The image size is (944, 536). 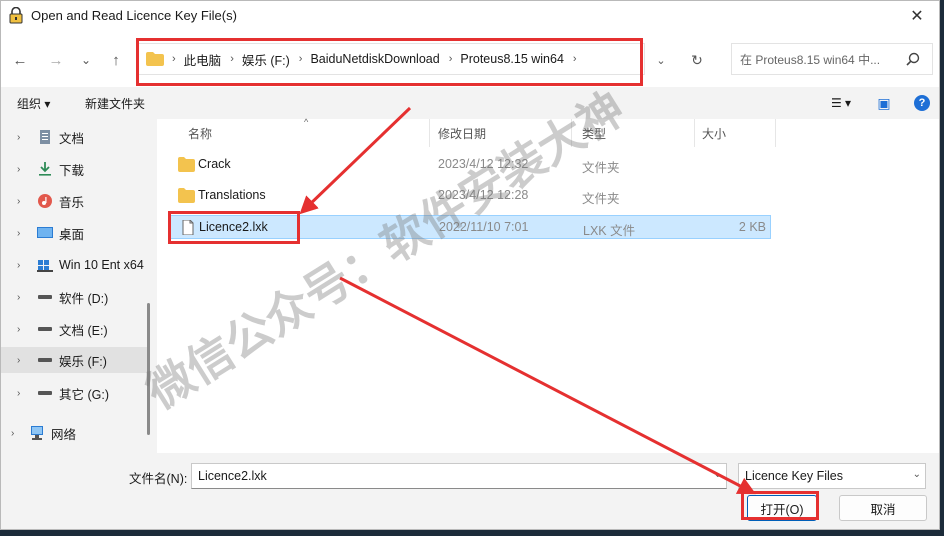 I want to click on arrow-up-icon: ↑, so click(x=116, y=60).